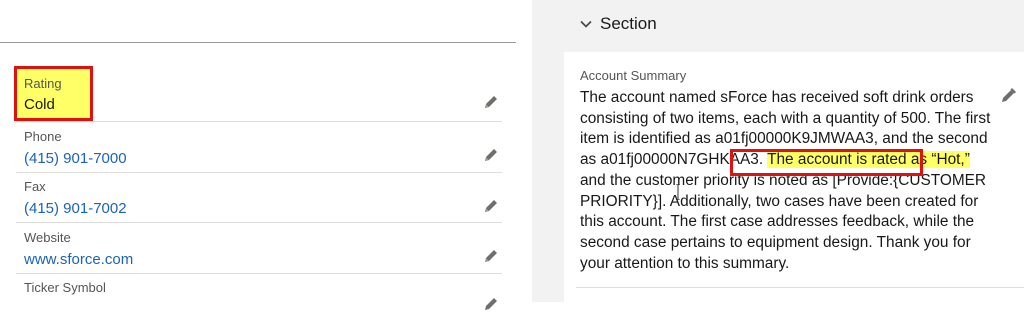  What do you see at coordinates (65, 287) in the screenshot?
I see `ticker-label: Ticker Symbol` at bounding box center [65, 287].